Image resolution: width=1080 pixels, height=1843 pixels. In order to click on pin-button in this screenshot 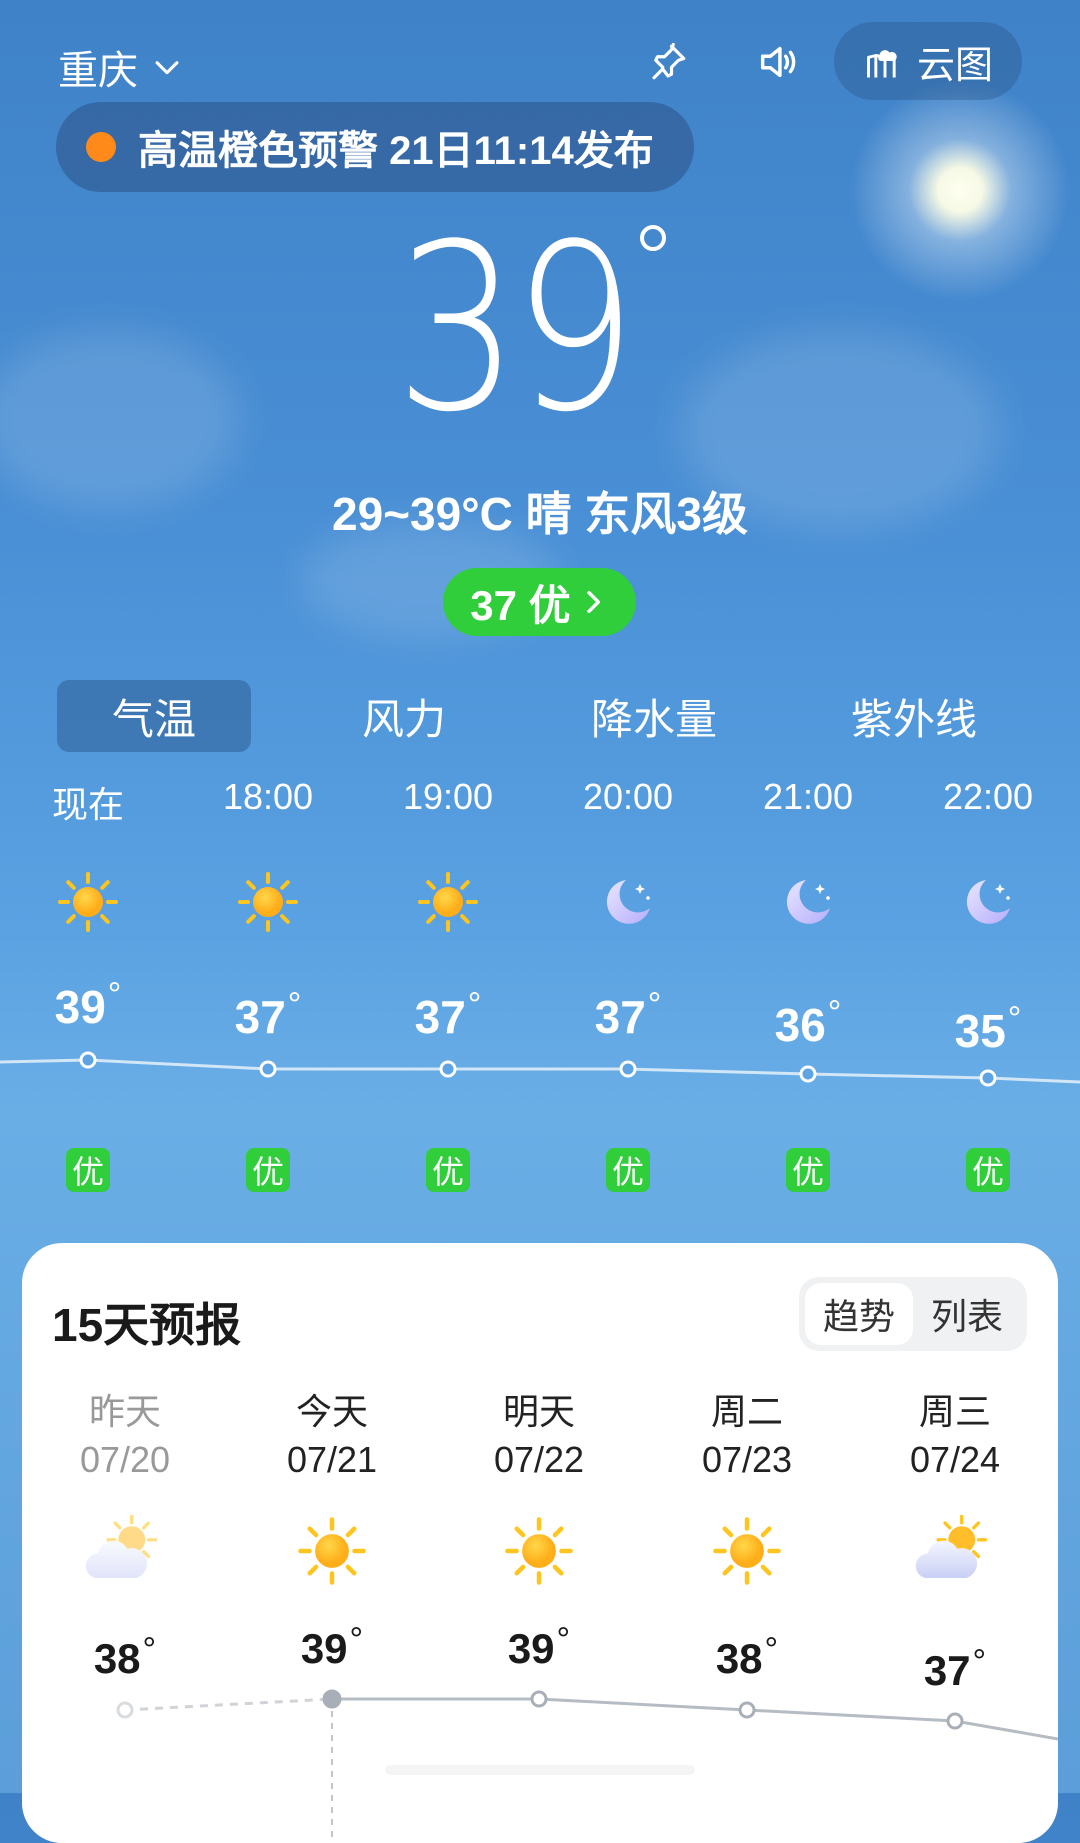, I will do `click(668, 62)`.